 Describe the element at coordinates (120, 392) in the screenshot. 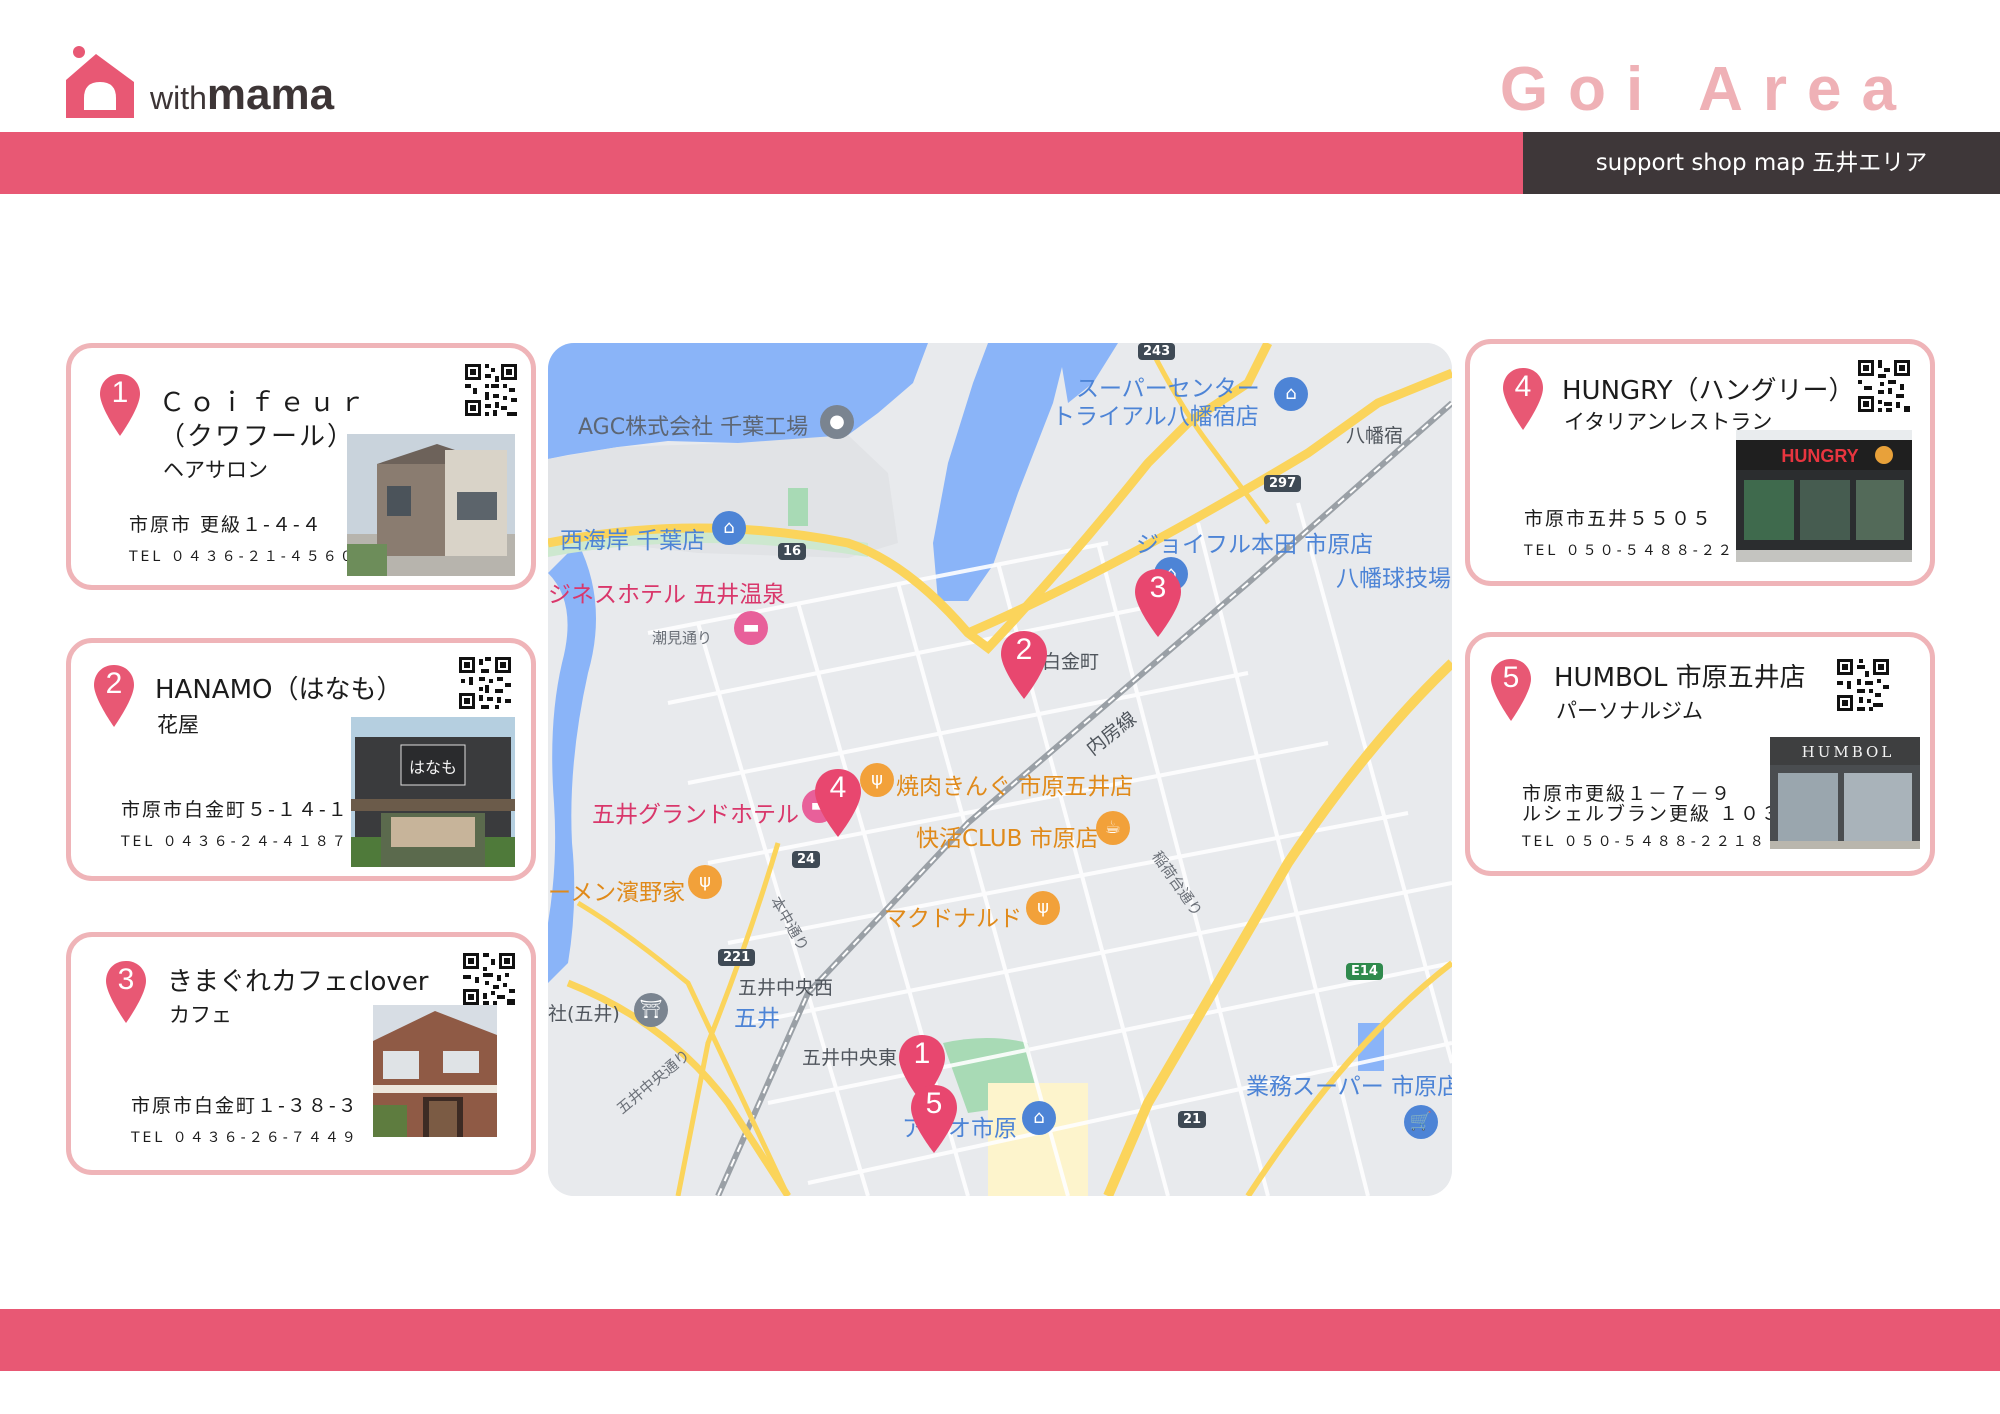

I see `shop-number: 1` at that location.